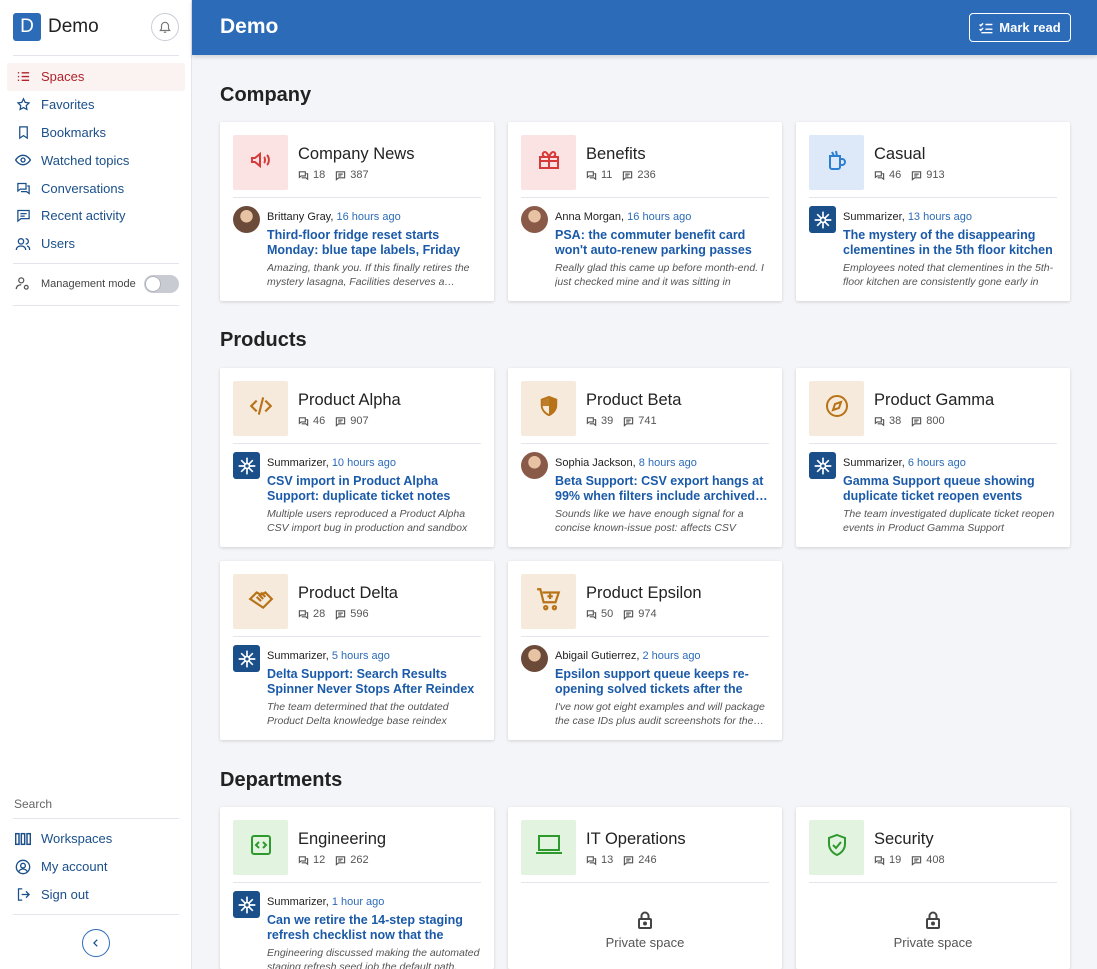 Image resolution: width=1097 pixels, height=969 pixels. What do you see at coordinates (96, 77) in the screenshot?
I see `sidebar-item-spaces: Spaces` at bounding box center [96, 77].